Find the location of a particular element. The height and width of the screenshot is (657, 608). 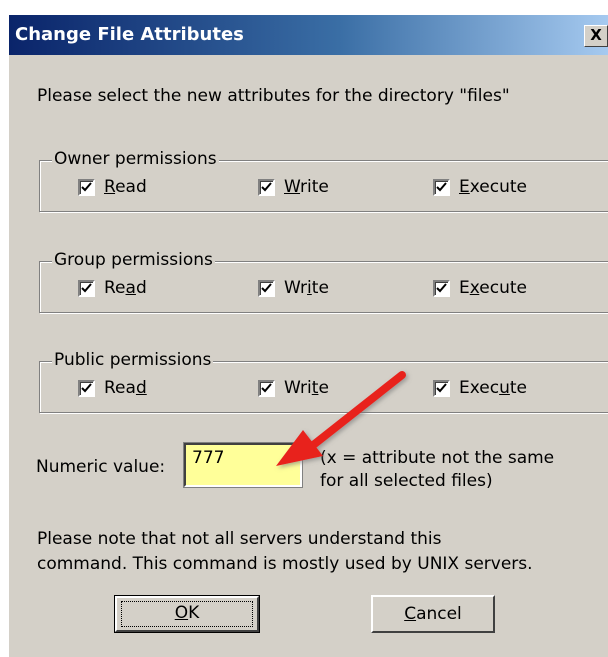

public-write-label: Write is located at coordinates (306, 388).